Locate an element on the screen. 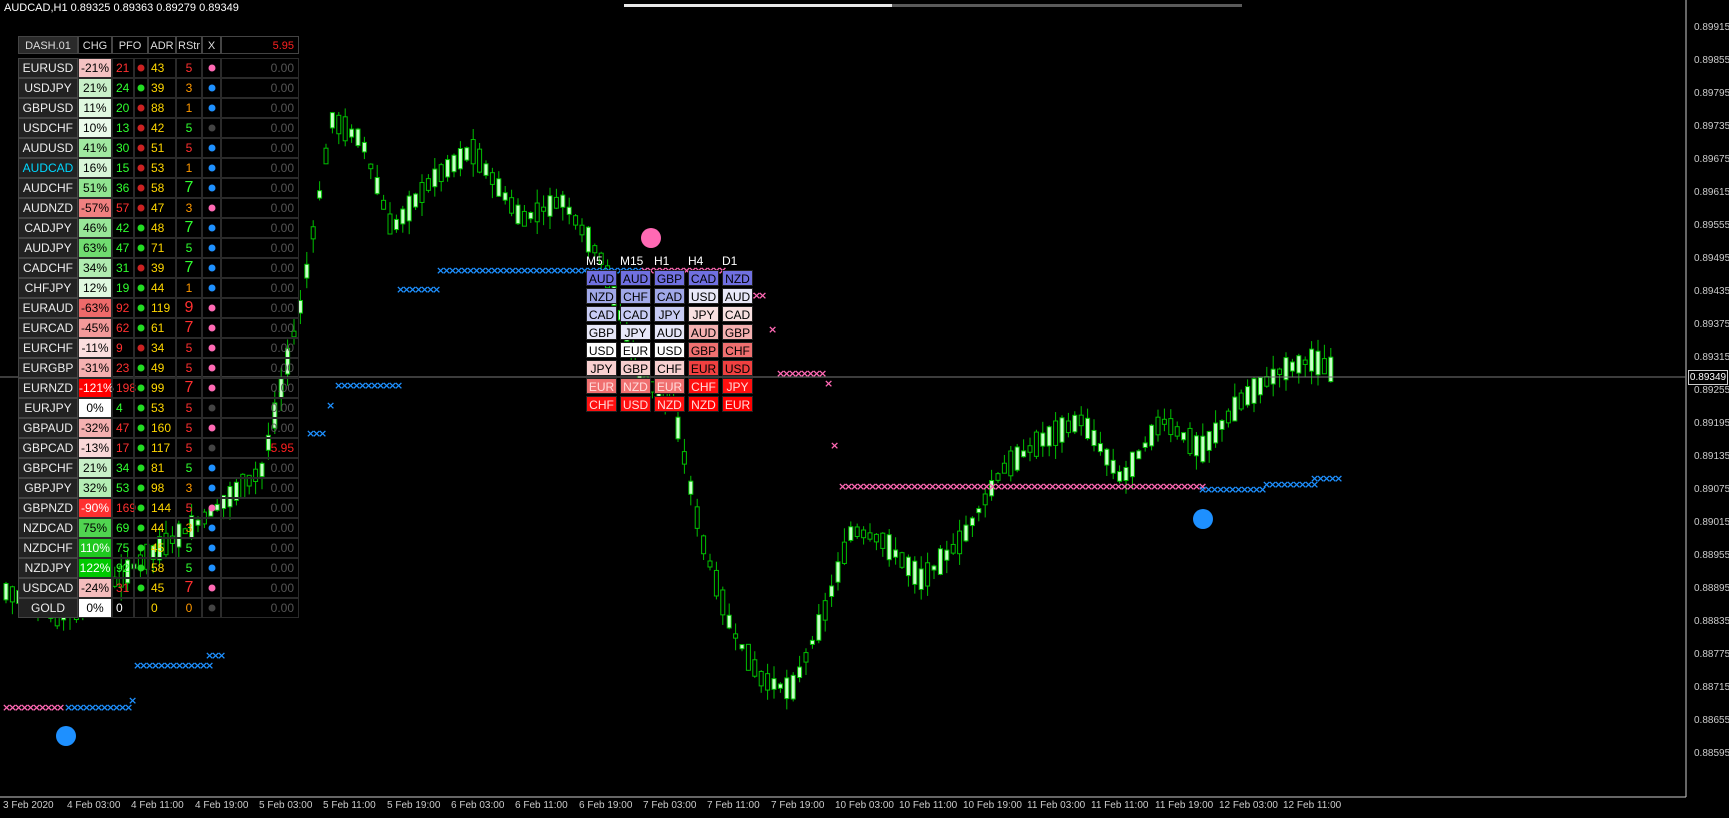 The image size is (1729, 818). symbol-name: AUDJPY is located at coordinates (48, 248).